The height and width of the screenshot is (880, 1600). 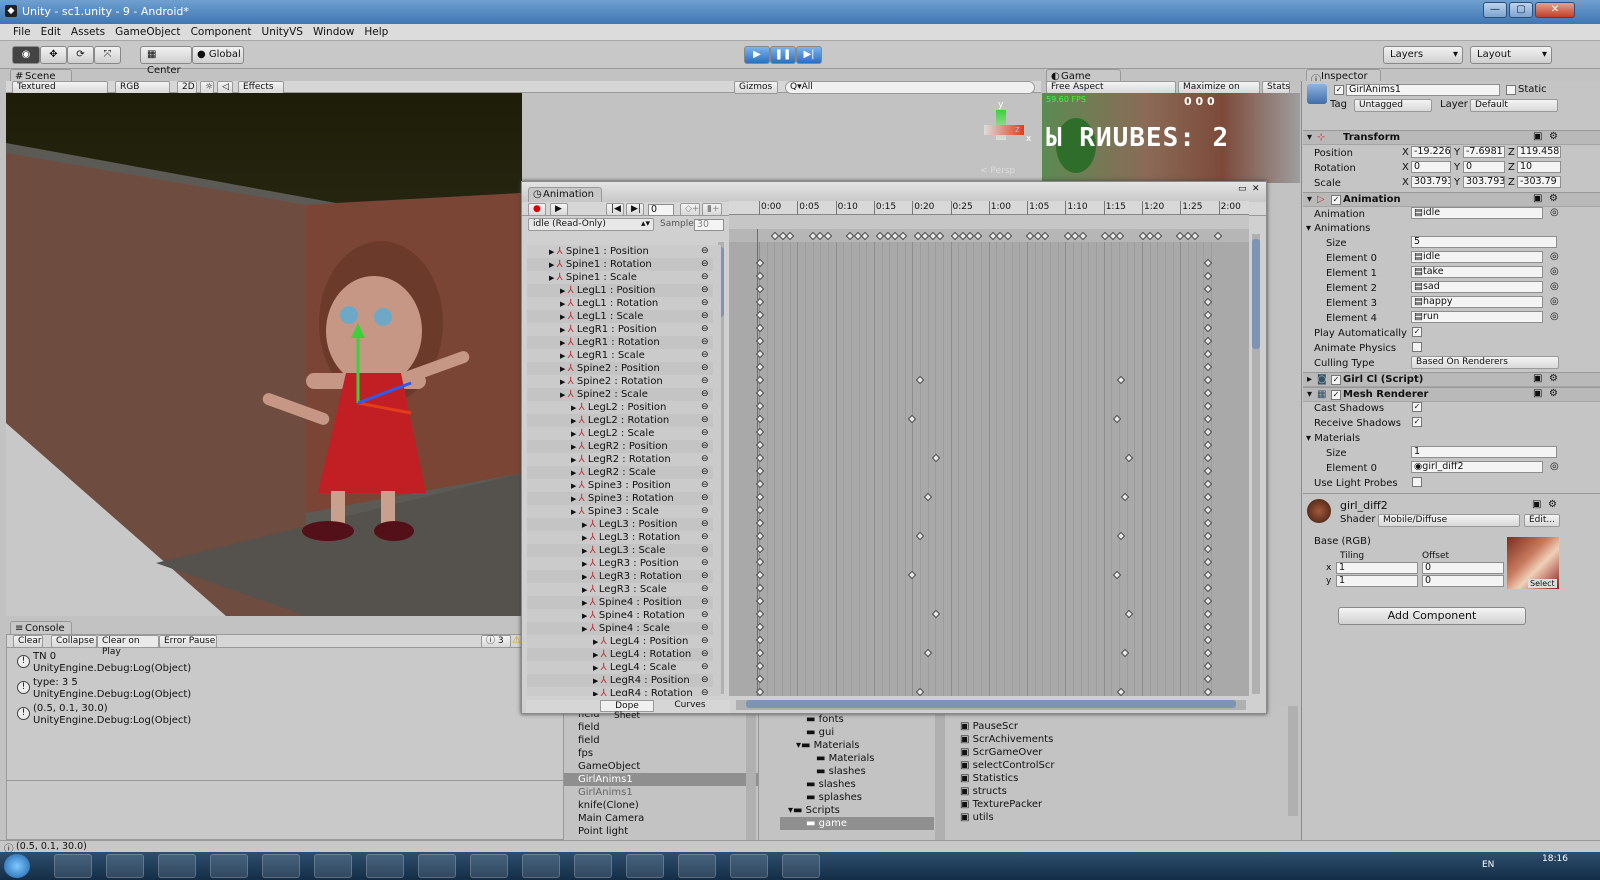 I want to click on animations-foldout: ▾ Animations, so click(x=1338, y=228).